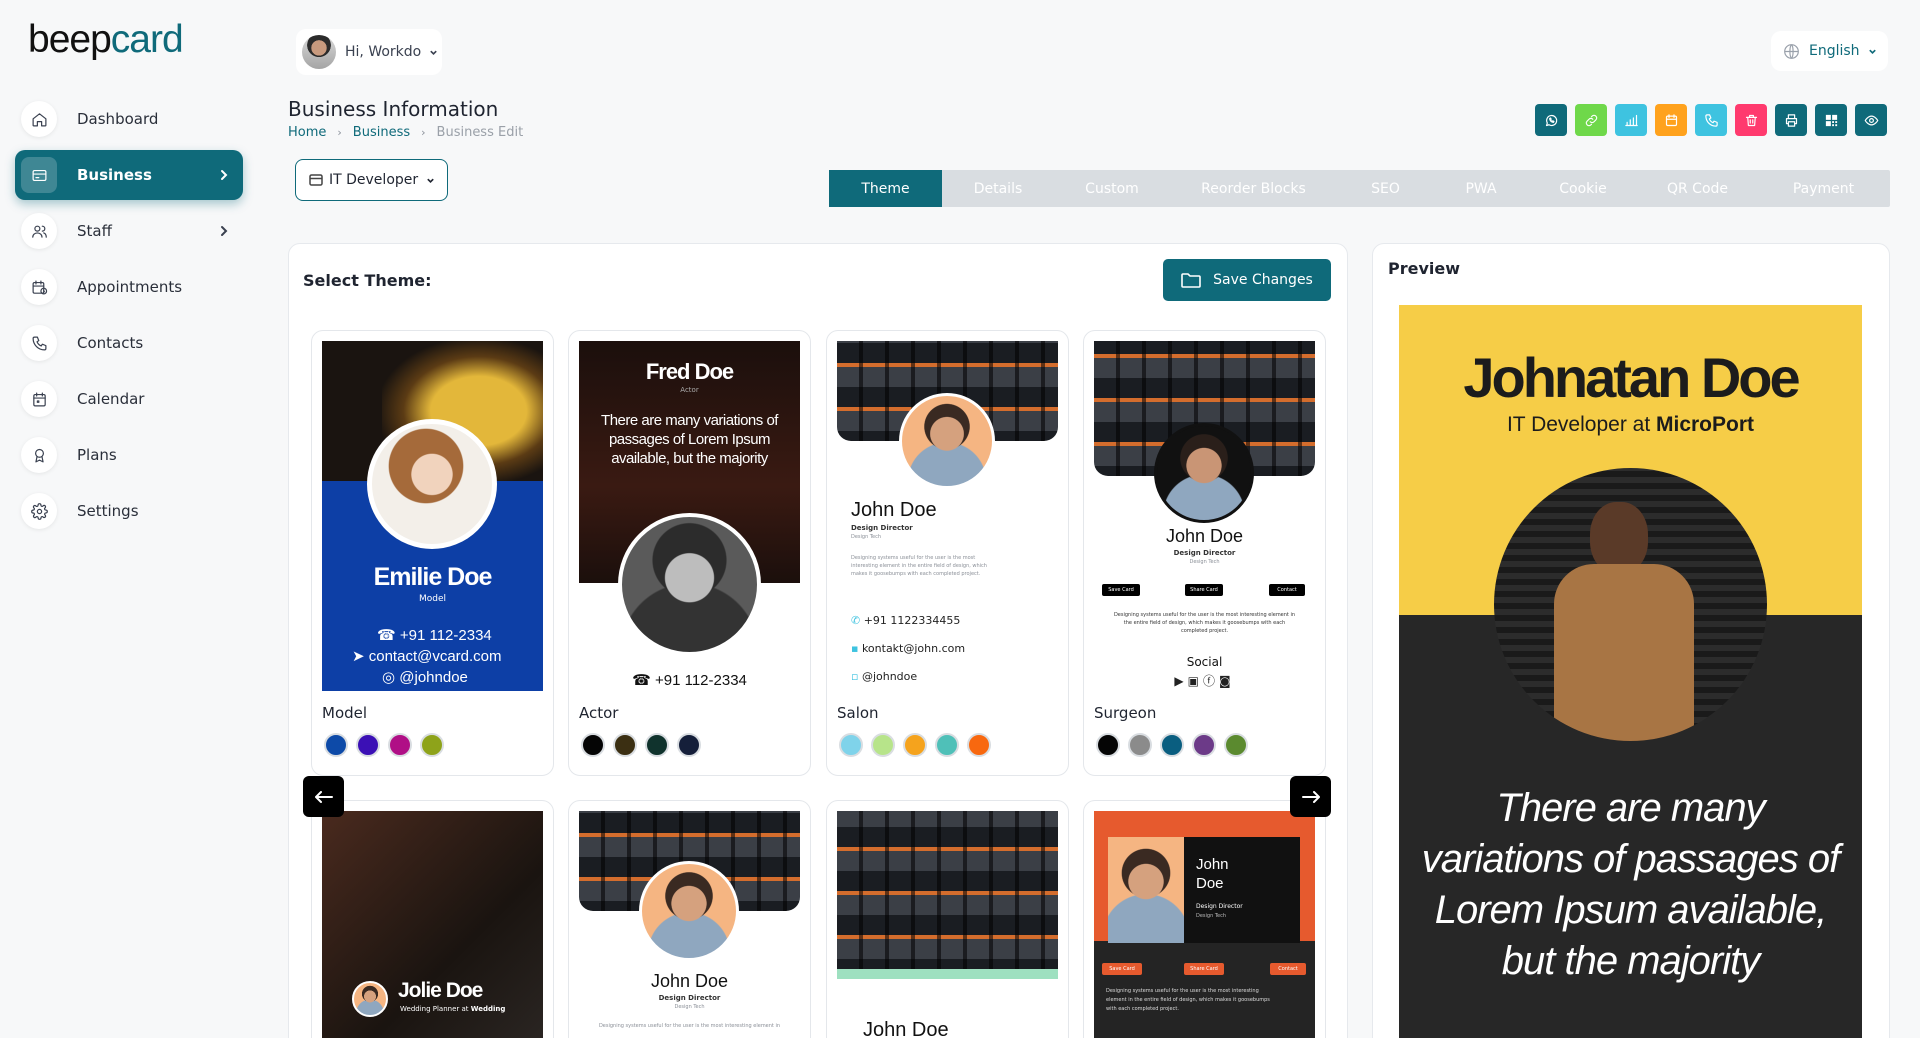 The height and width of the screenshot is (1038, 1920). What do you see at coordinates (224, 175) in the screenshot?
I see `chevron-right-icon` at bounding box center [224, 175].